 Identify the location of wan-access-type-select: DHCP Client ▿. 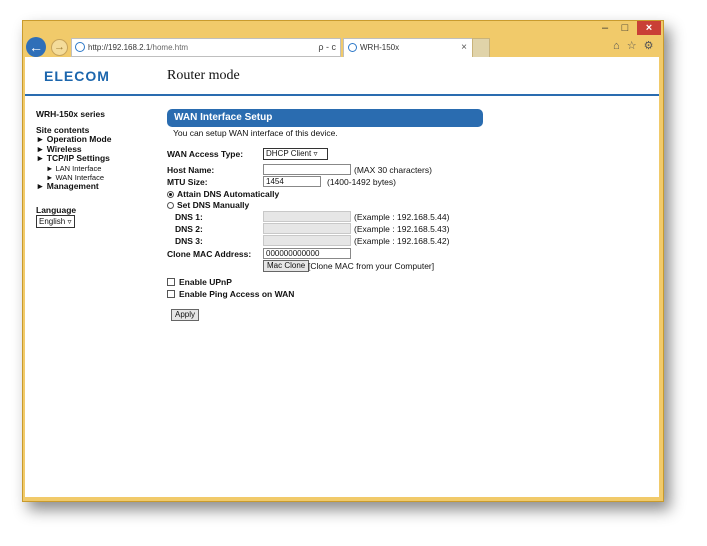
(295, 154).